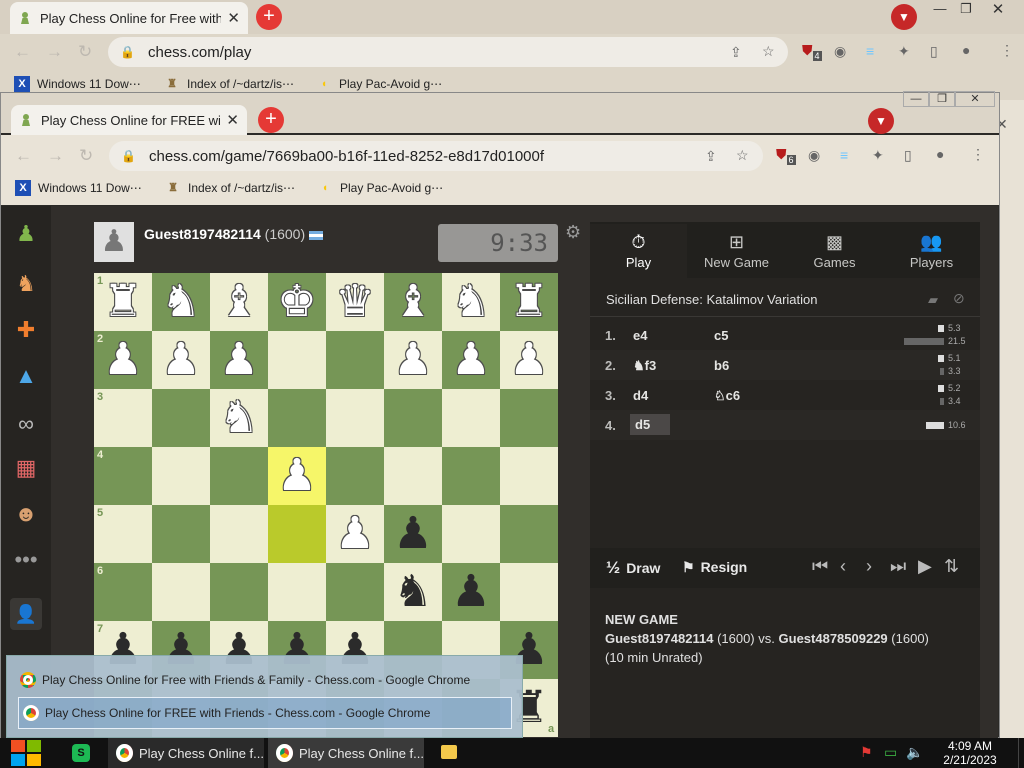  Describe the element at coordinates (638, 251) in the screenshot. I see `tab-play: ⏱ Play` at that location.